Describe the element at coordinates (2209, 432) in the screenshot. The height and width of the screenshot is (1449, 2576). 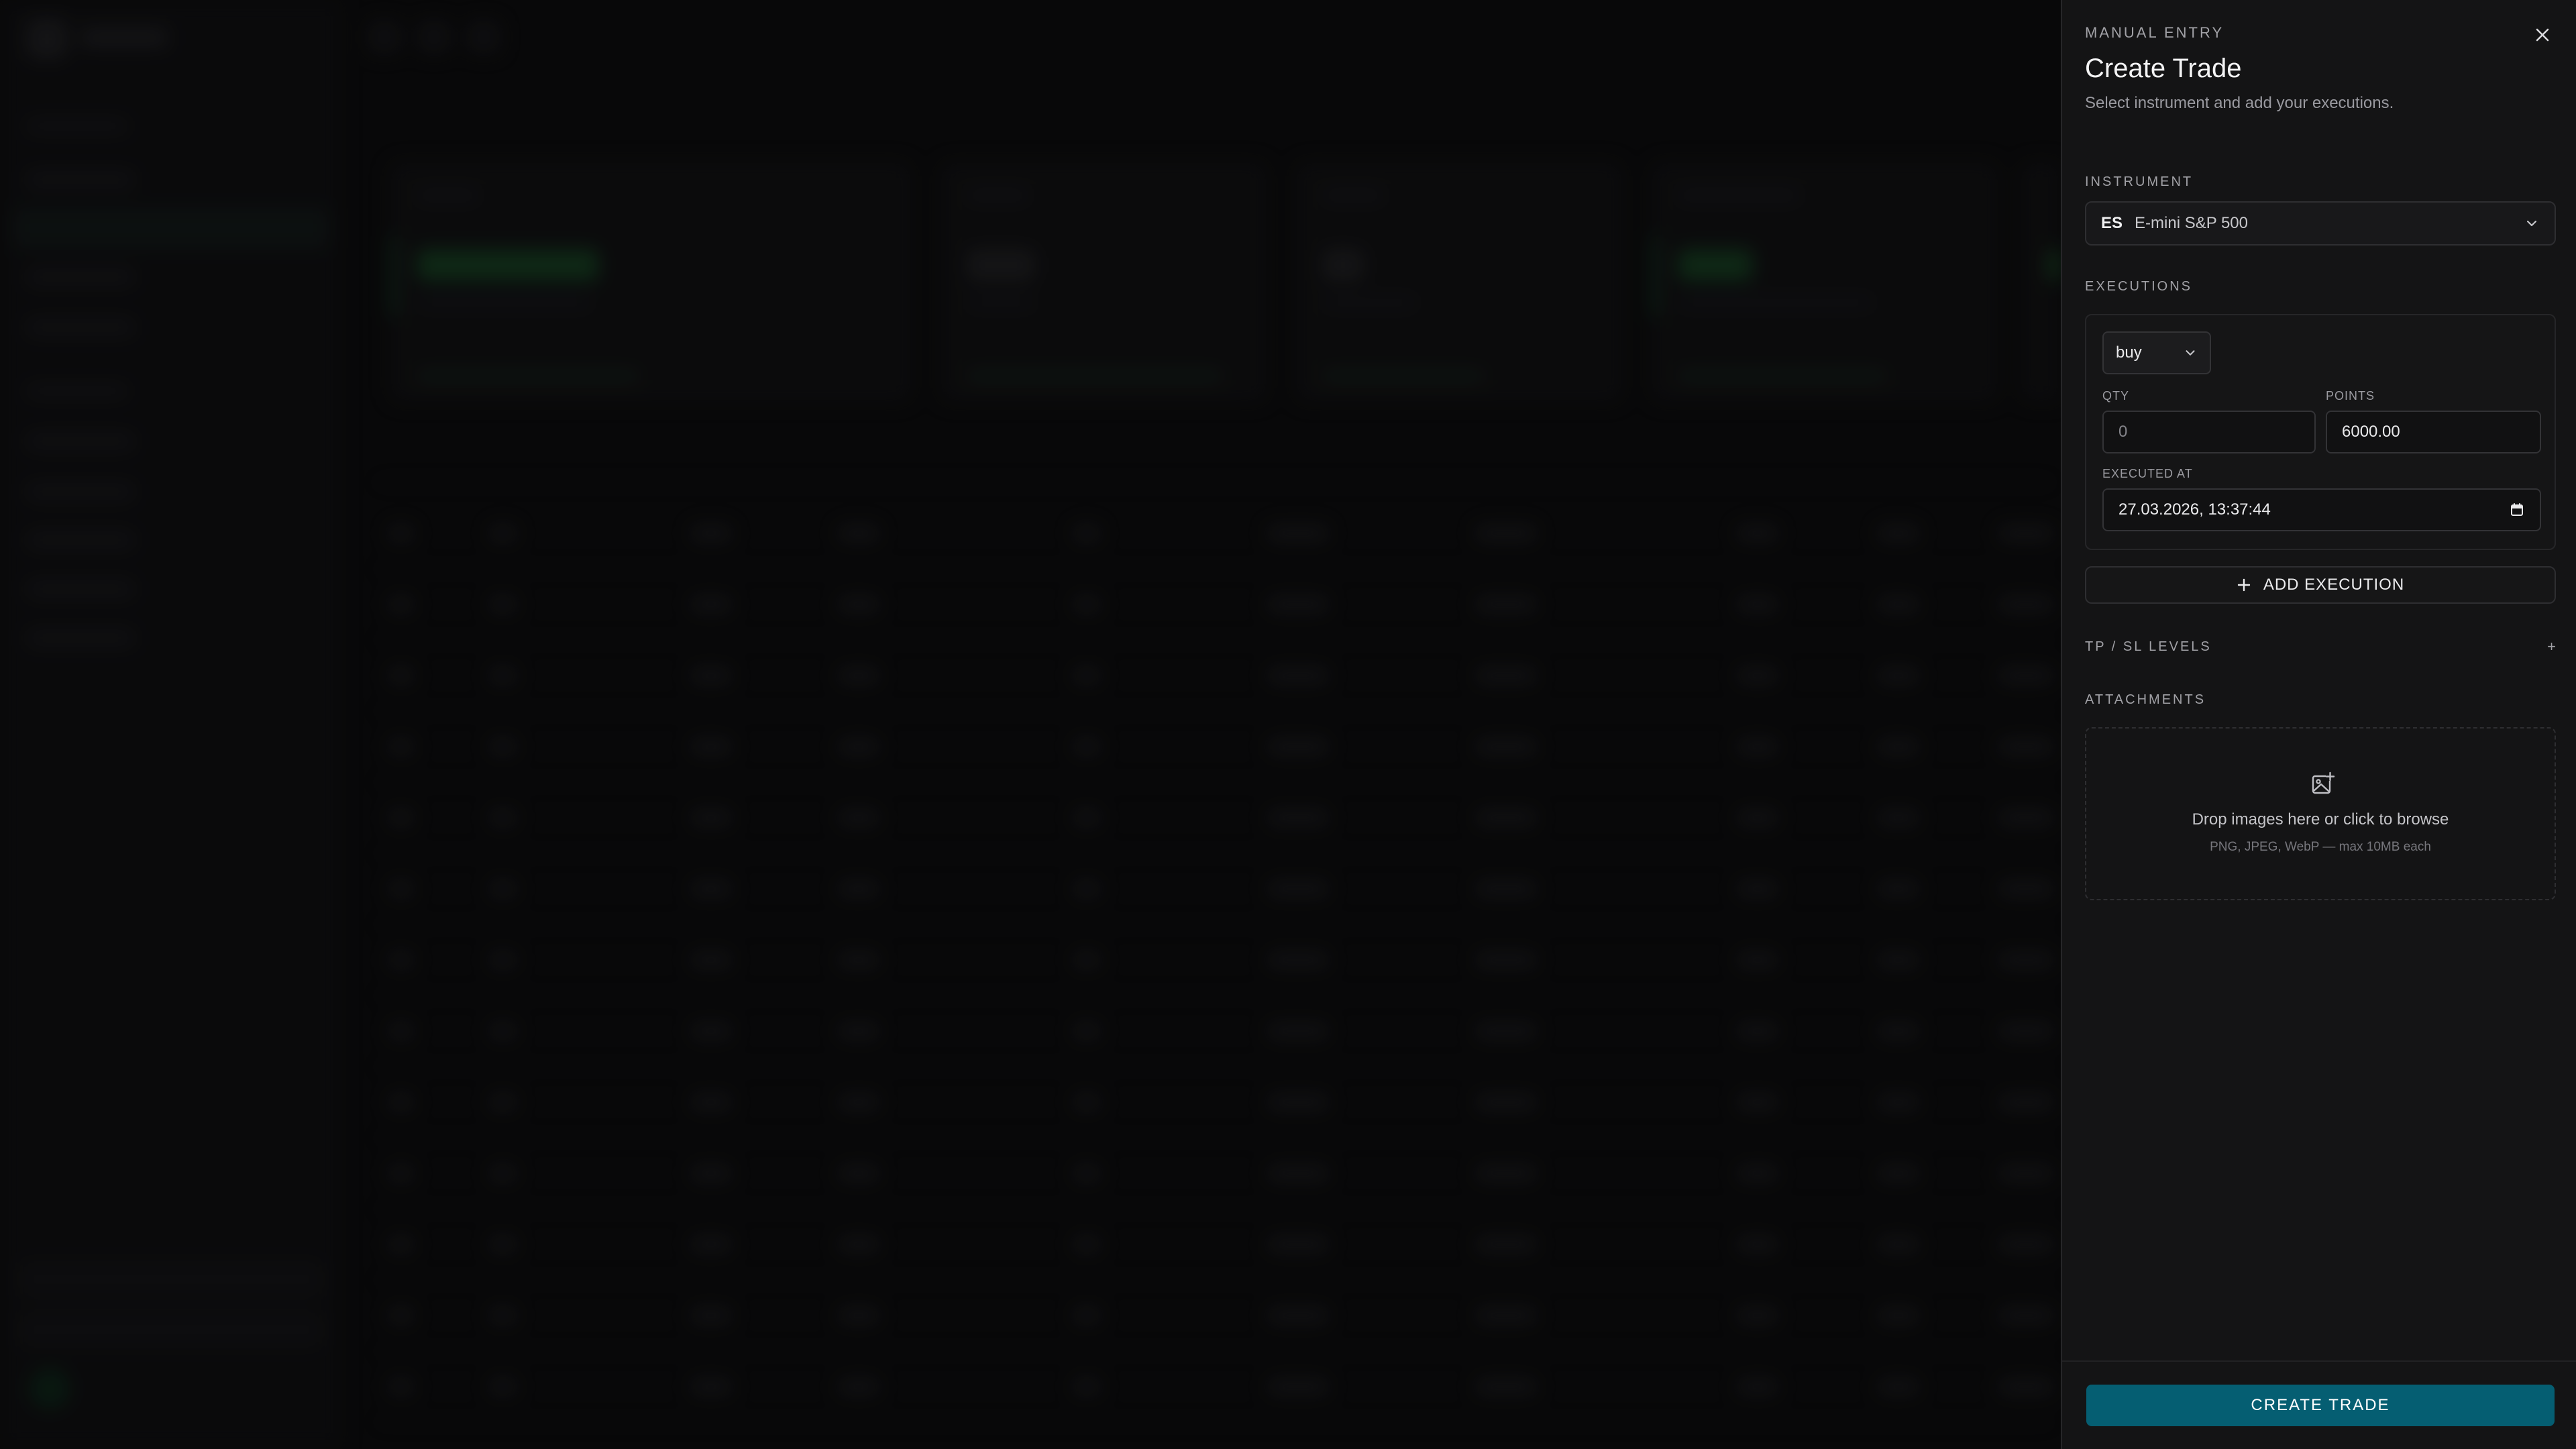
I see `qty-input: 0` at that location.